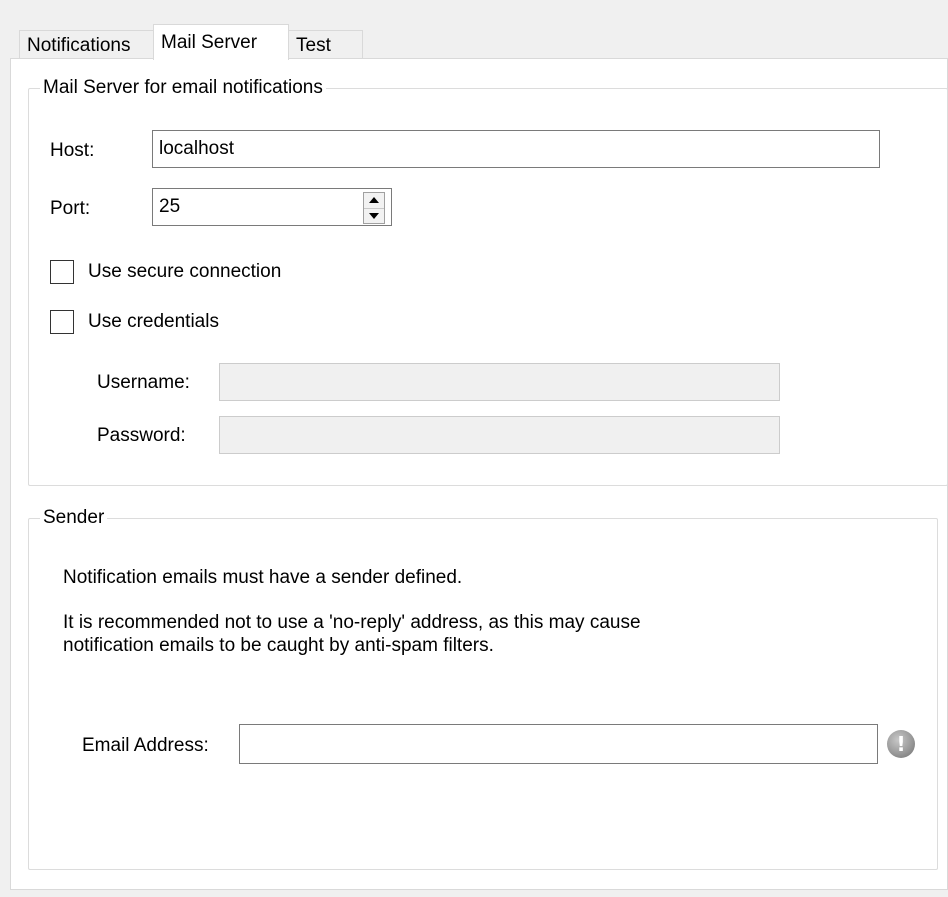 This screenshot has height=897, width=948. Describe the element at coordinates (145, 745) in the screenshot. I see `email-address-label: Email Address:` at that location.